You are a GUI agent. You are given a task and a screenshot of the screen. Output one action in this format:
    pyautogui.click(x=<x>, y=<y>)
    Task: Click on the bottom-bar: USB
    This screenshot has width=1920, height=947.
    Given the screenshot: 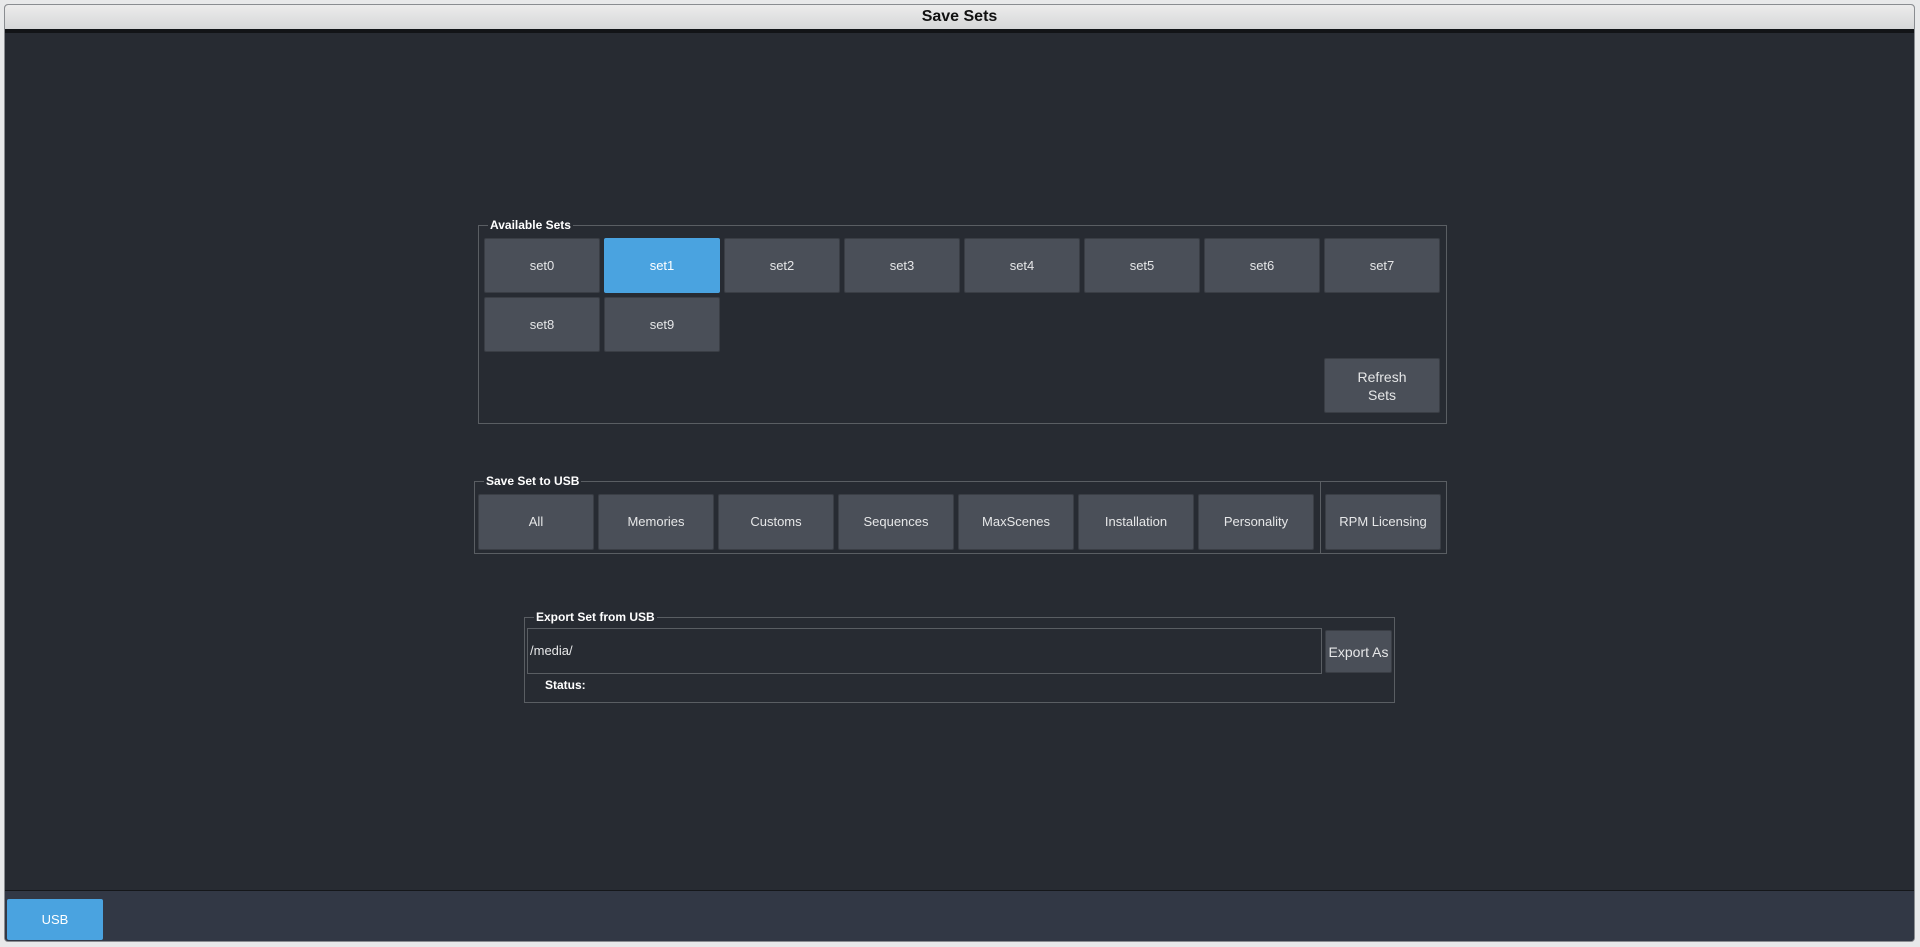 What is the action you would take?
    pyautogui.click(x=959, y=915)
    